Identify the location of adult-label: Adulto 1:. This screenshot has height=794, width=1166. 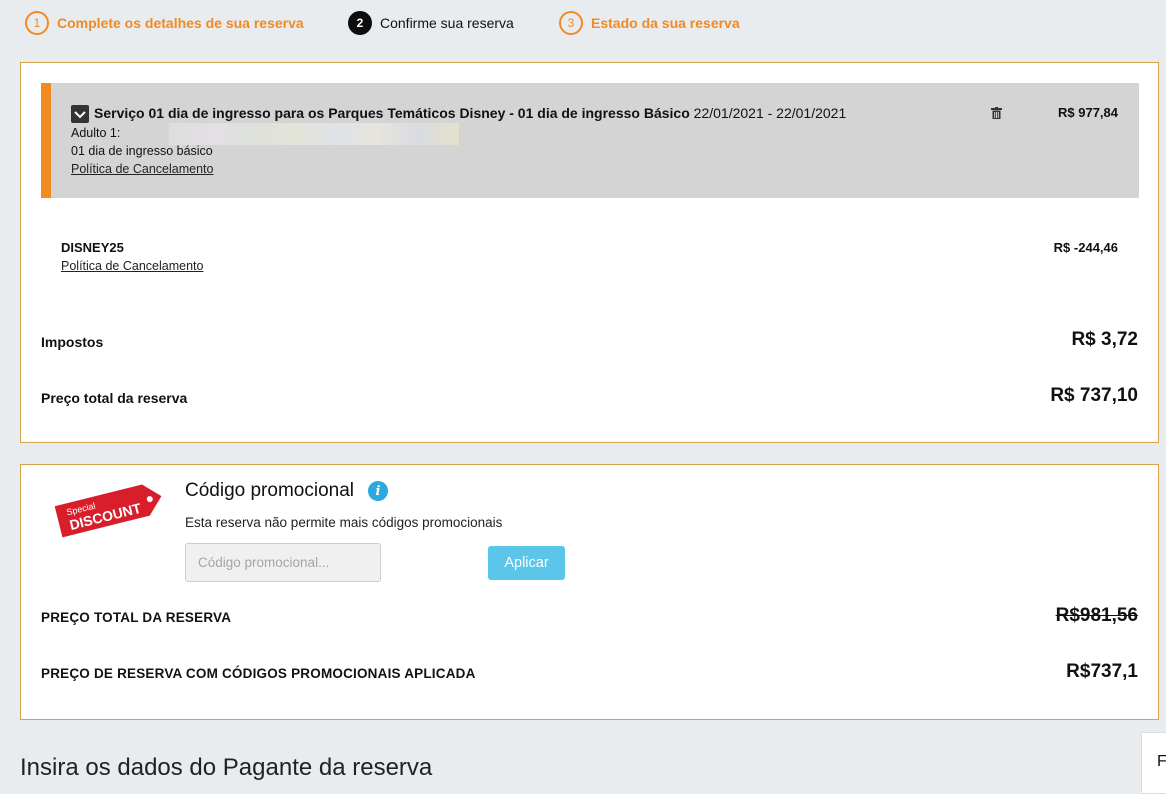
(96, 133).